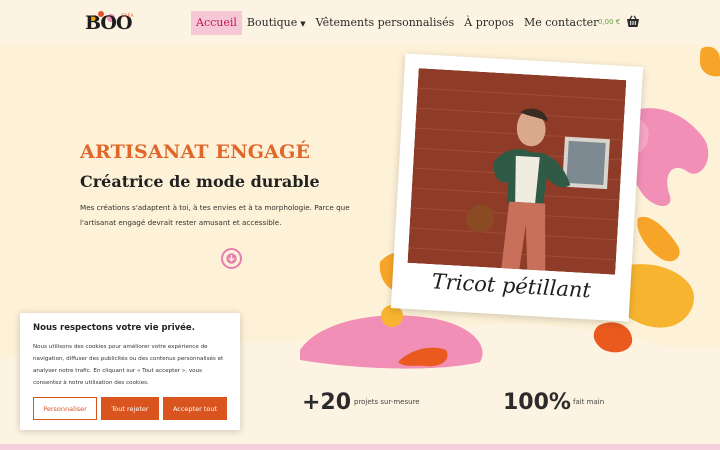  I want to click on chevron-down-icon: ▼, so click(303, 24).